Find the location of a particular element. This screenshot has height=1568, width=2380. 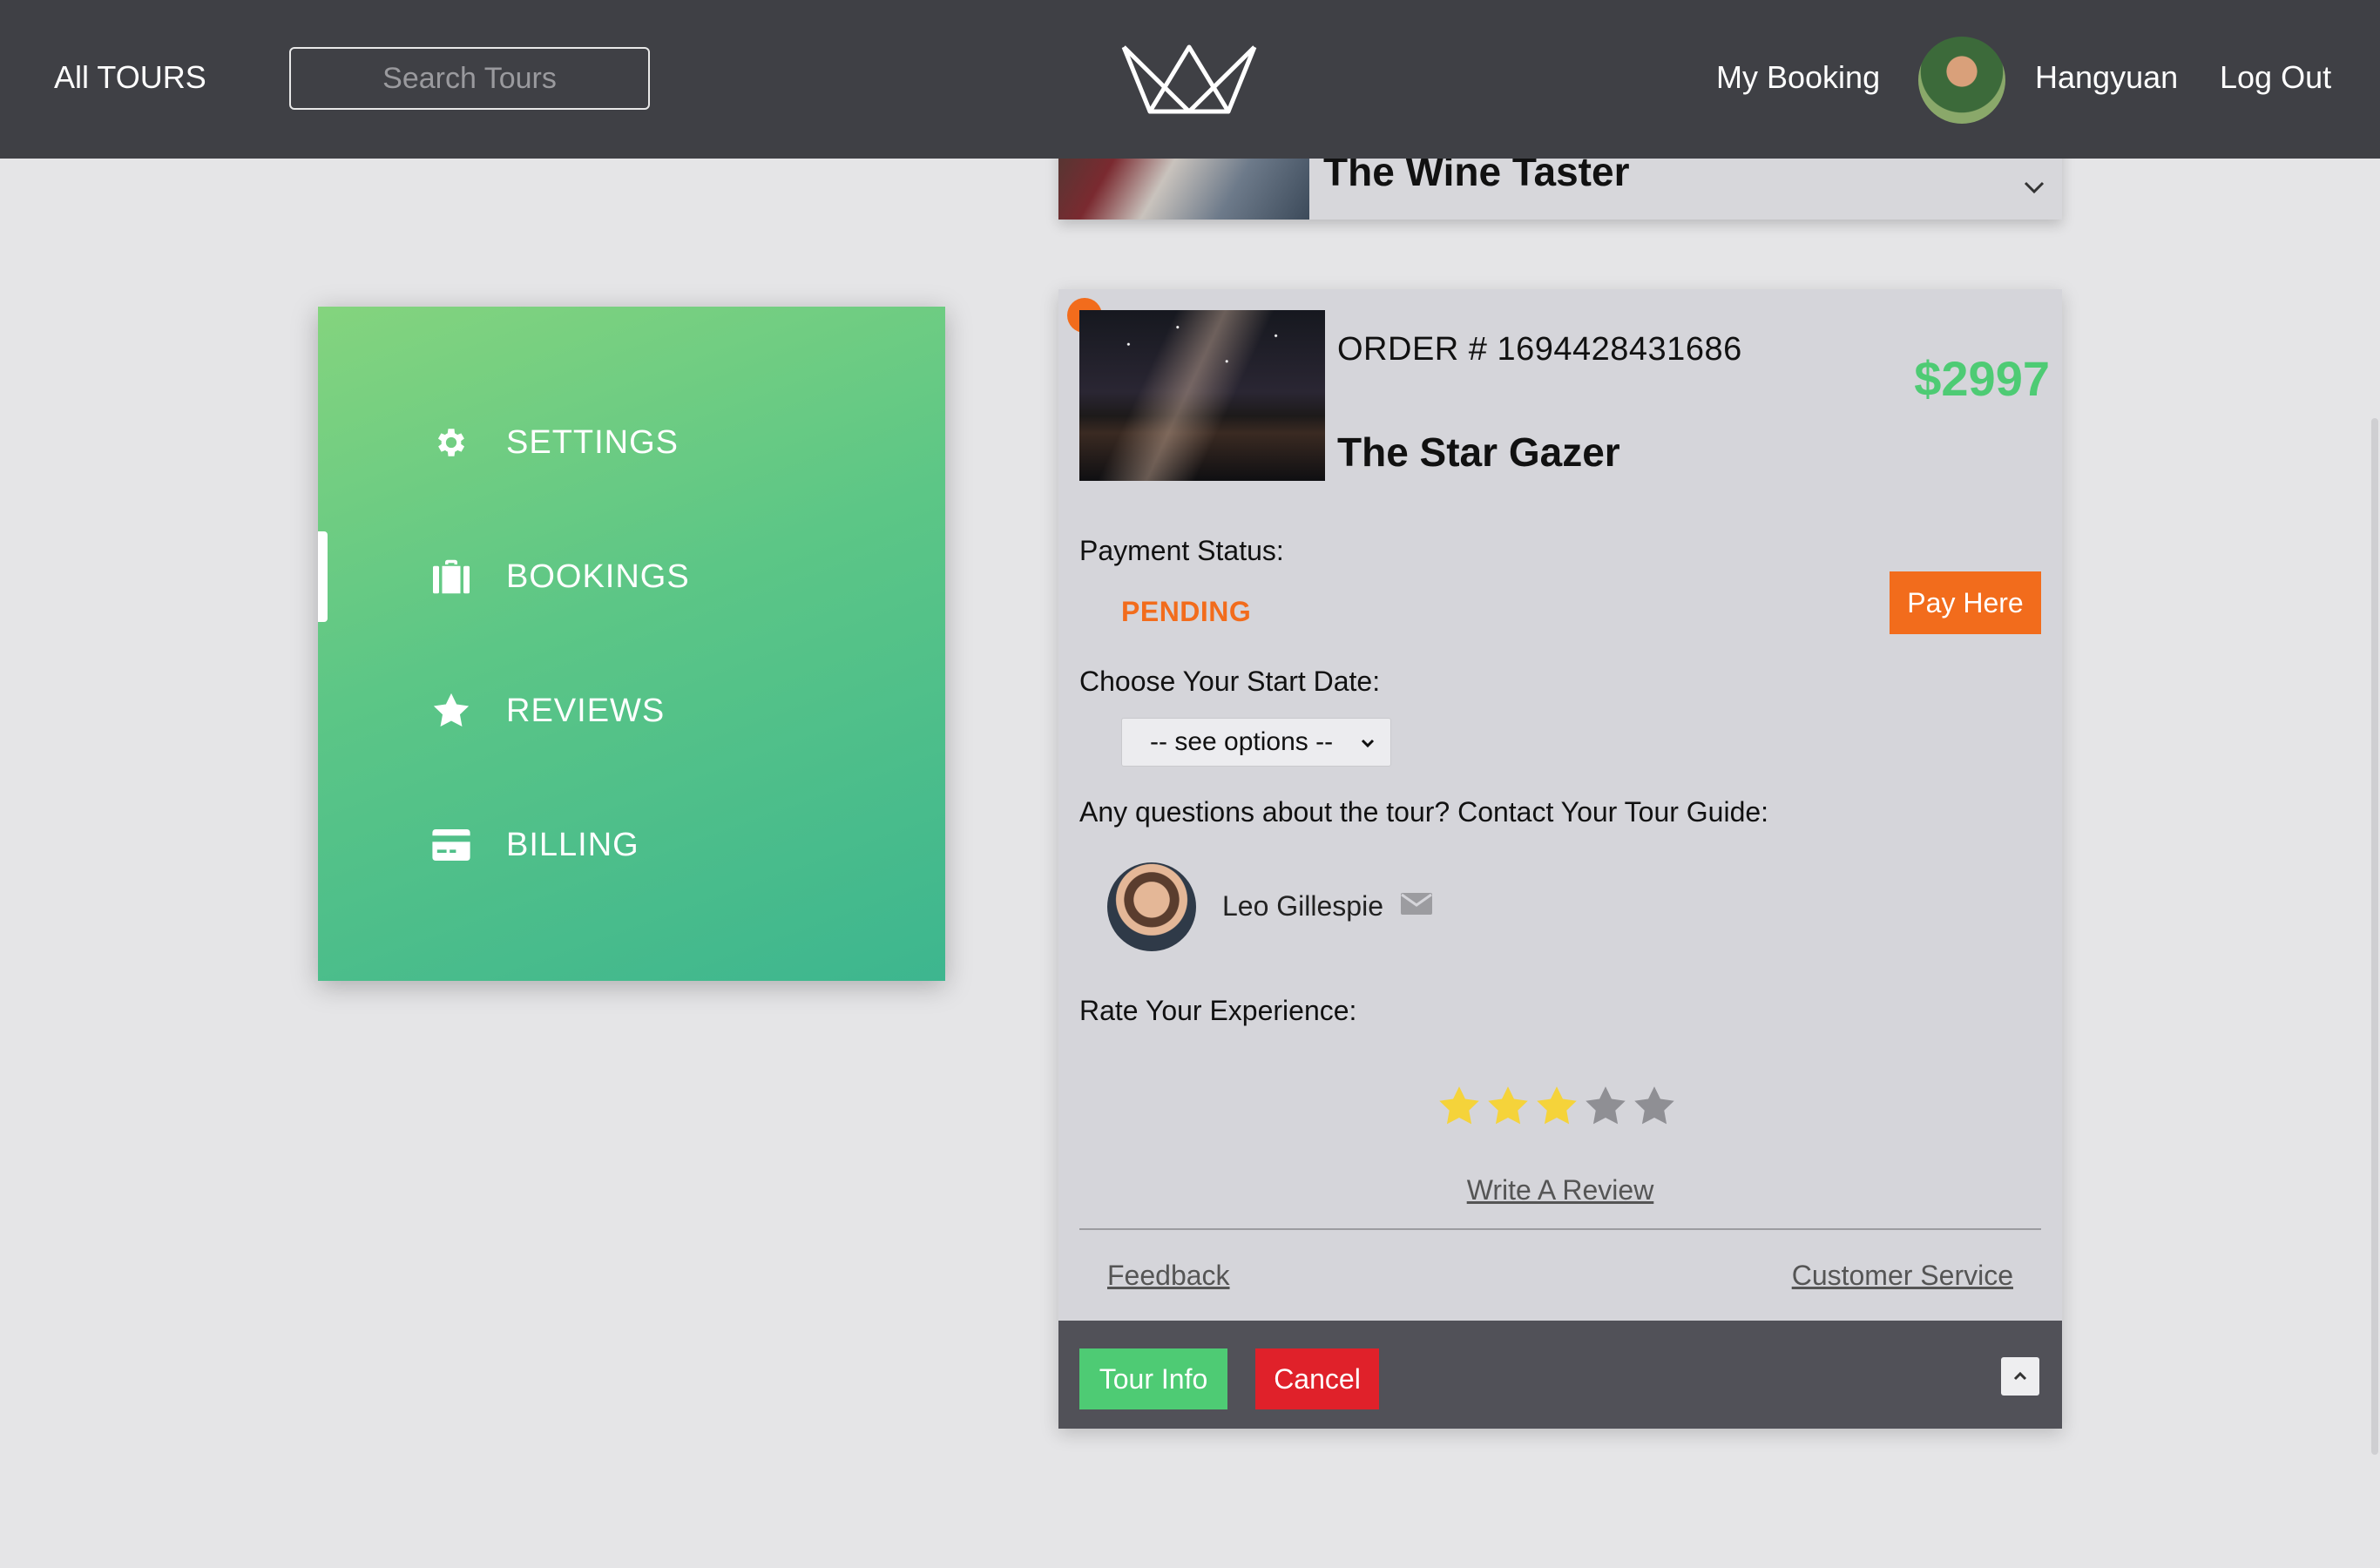

crown-logo-icon is located at coordinates (1189, 79).